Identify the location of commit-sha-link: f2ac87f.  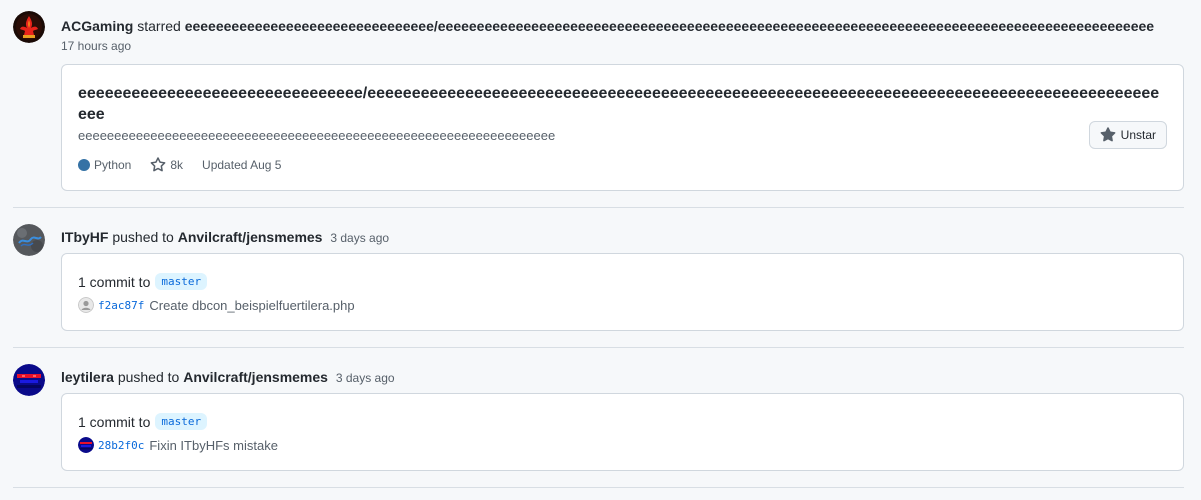
(121, 305).